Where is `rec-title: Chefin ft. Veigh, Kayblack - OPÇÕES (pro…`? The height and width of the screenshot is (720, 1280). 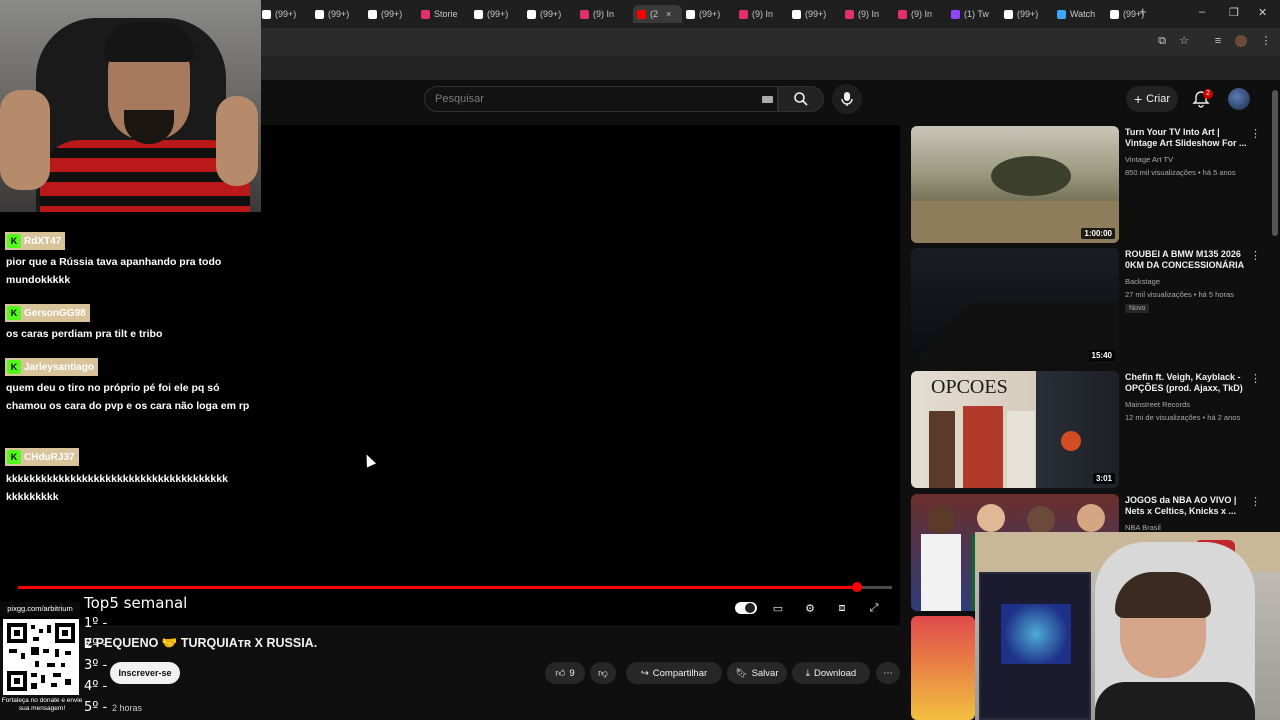
rec-title: Chefin ft. Veigh, Kayblack - OPÇÕES (pro… is located at coordinates (1186, 383).